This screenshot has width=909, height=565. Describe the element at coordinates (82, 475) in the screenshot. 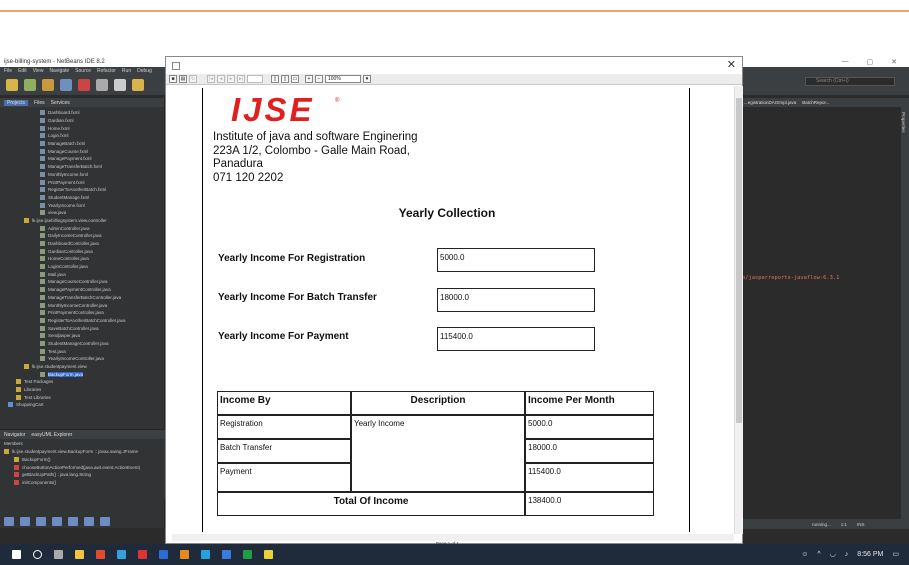

I see `navigator-item: getBackUpPath() : java.lang.String` at that location.